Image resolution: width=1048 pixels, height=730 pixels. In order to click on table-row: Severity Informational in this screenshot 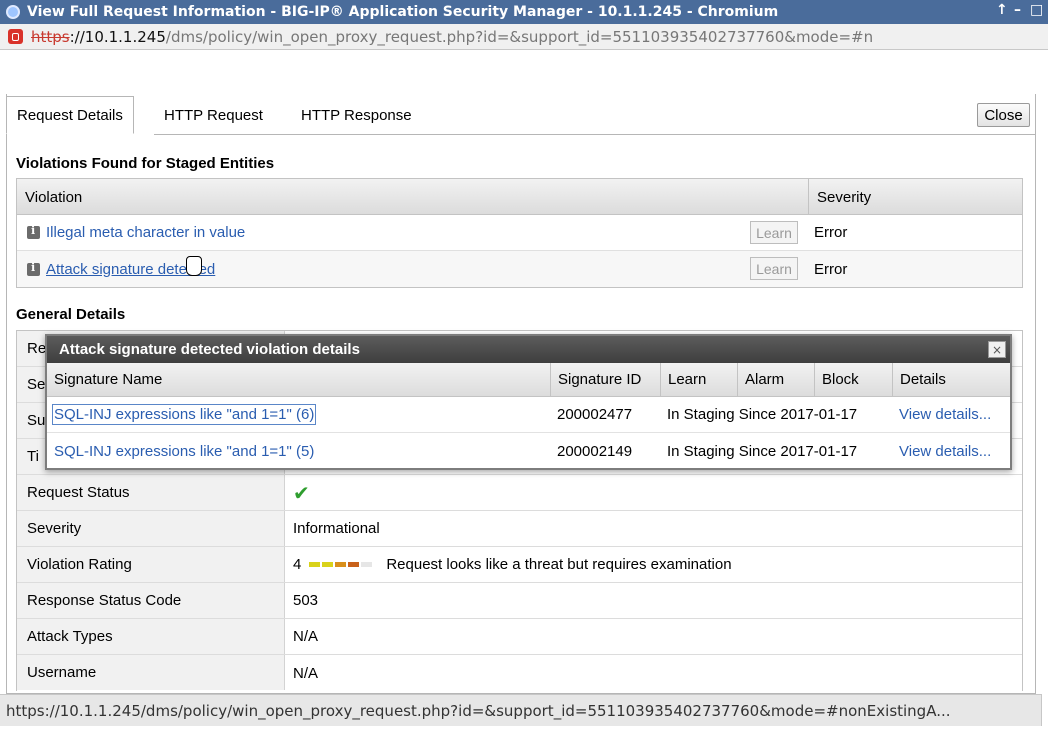, I will do `click(519, 529)`.